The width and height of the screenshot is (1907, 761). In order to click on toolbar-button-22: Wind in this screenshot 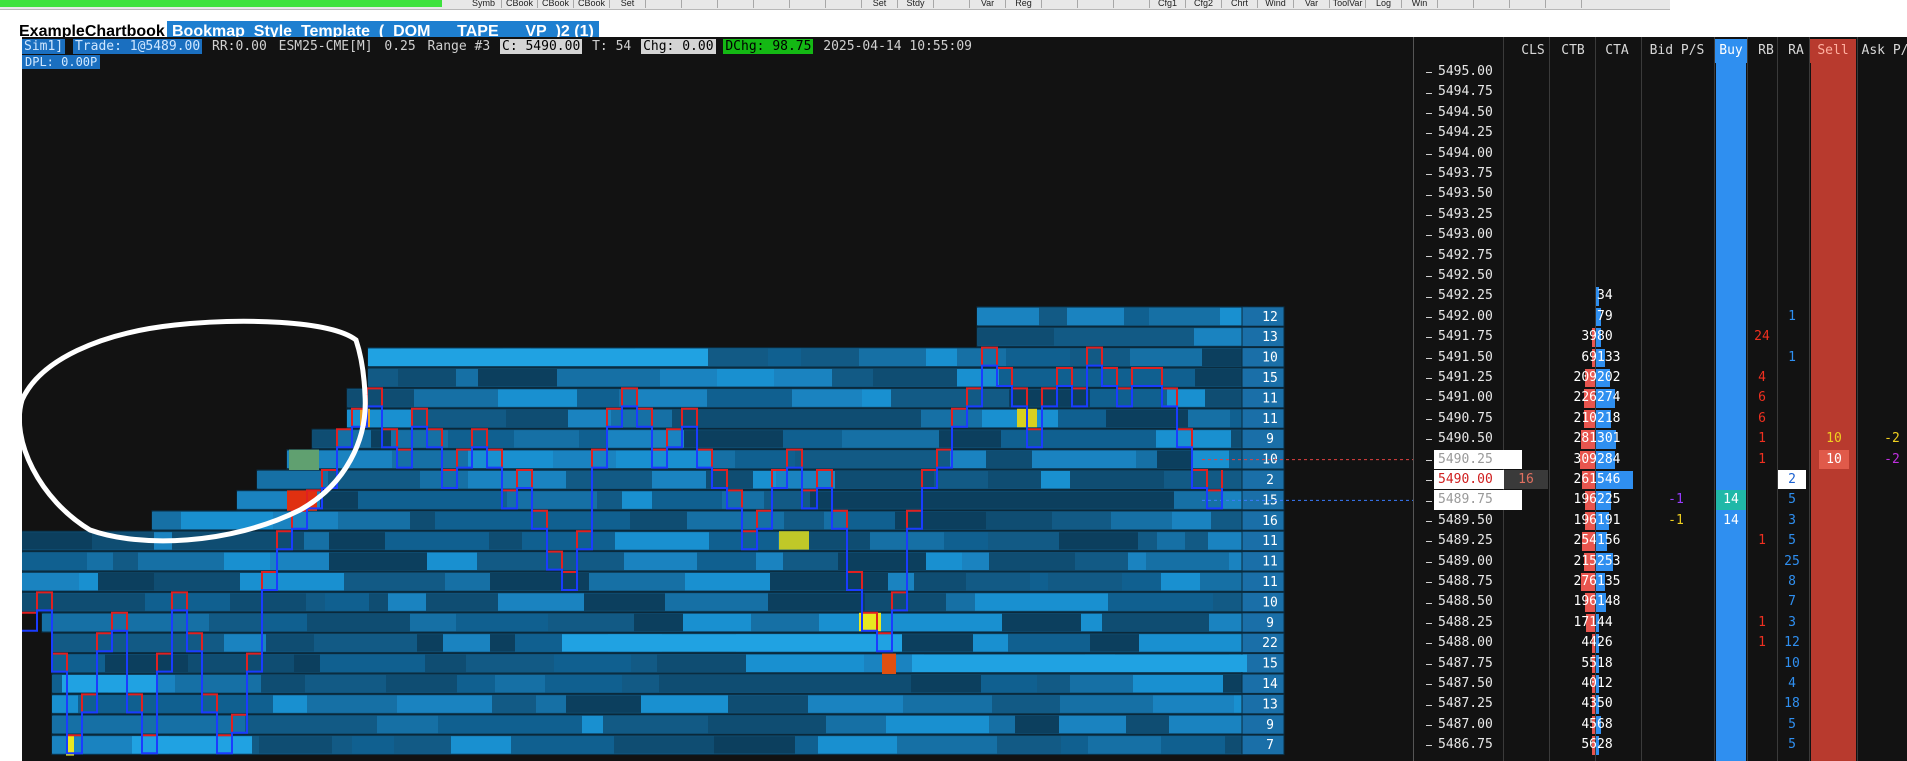, I will do `click(1276, 4)`.